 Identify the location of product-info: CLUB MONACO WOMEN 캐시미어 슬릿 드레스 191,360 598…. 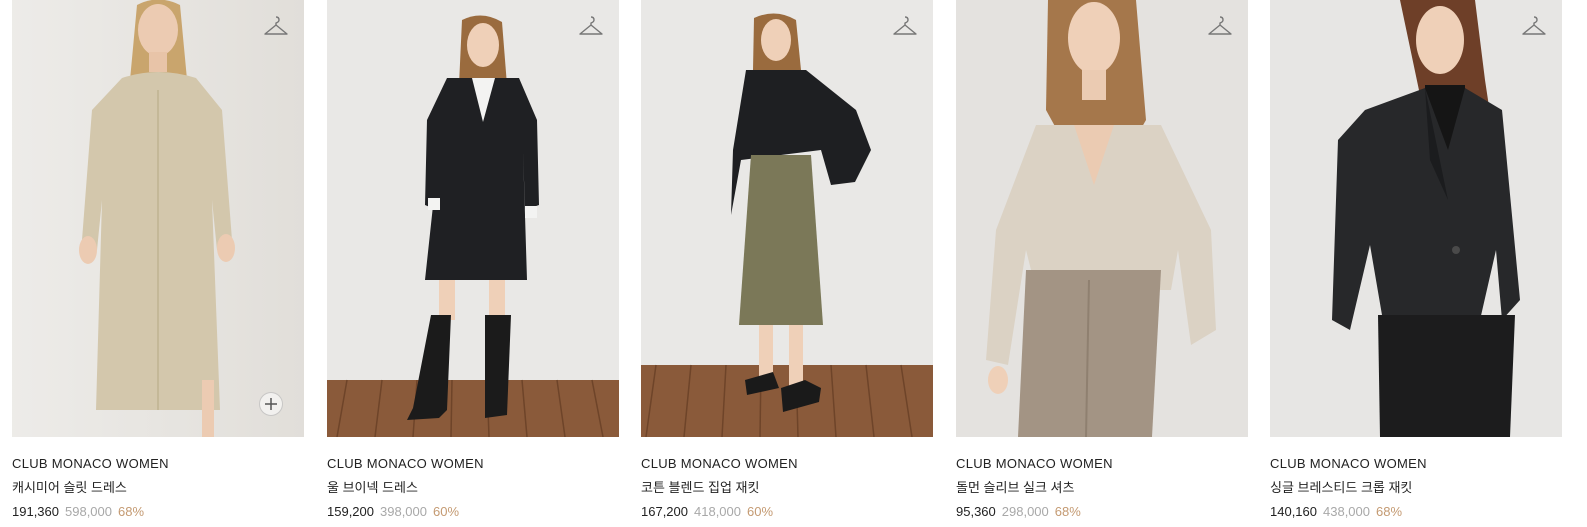
(158, 478).